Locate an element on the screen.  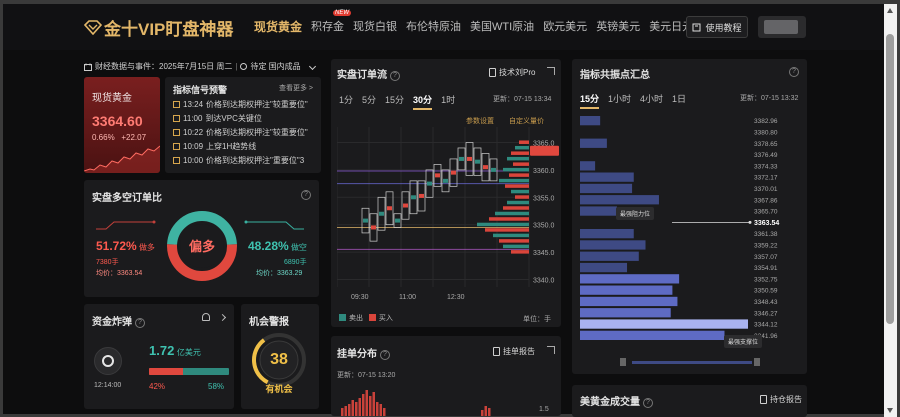
slider-handle-right is located at coordinates (757, 362).